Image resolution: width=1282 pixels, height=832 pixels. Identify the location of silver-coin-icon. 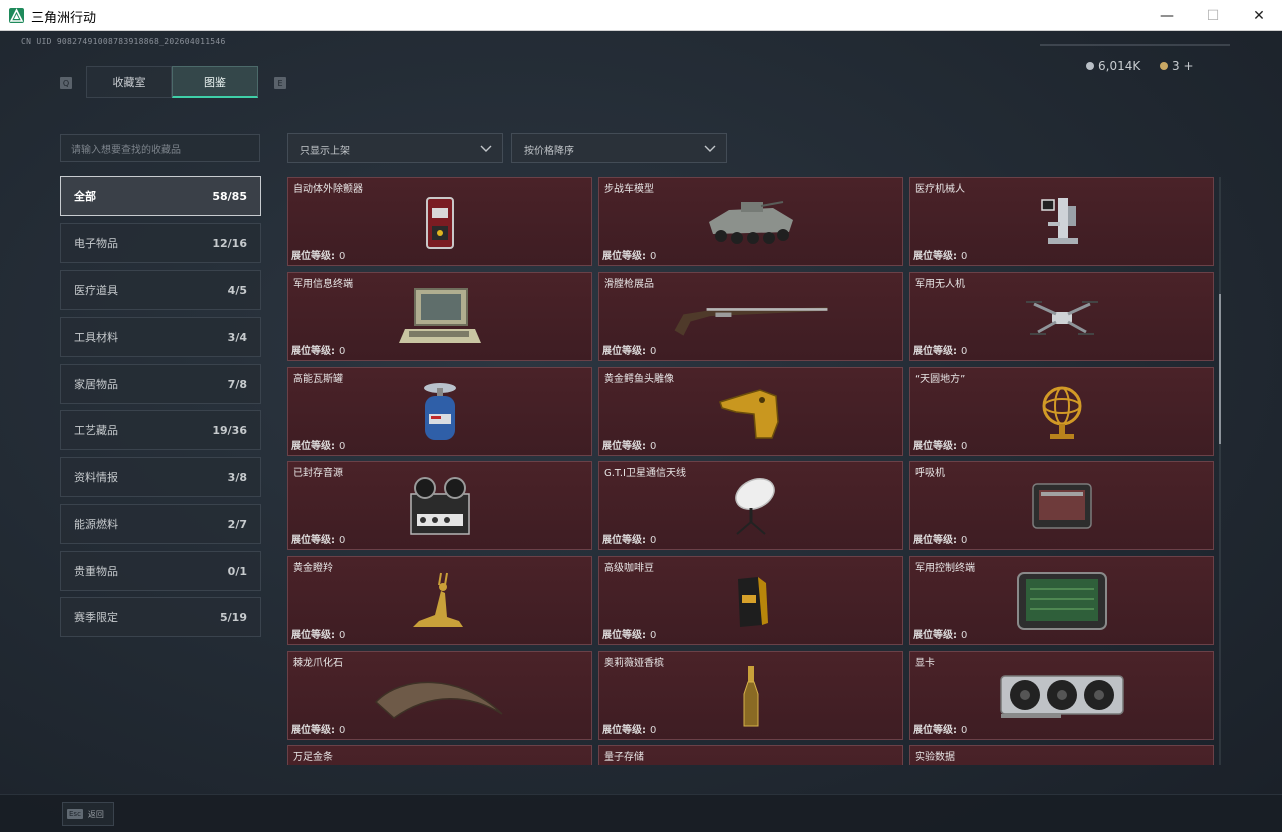
(1090, 66).